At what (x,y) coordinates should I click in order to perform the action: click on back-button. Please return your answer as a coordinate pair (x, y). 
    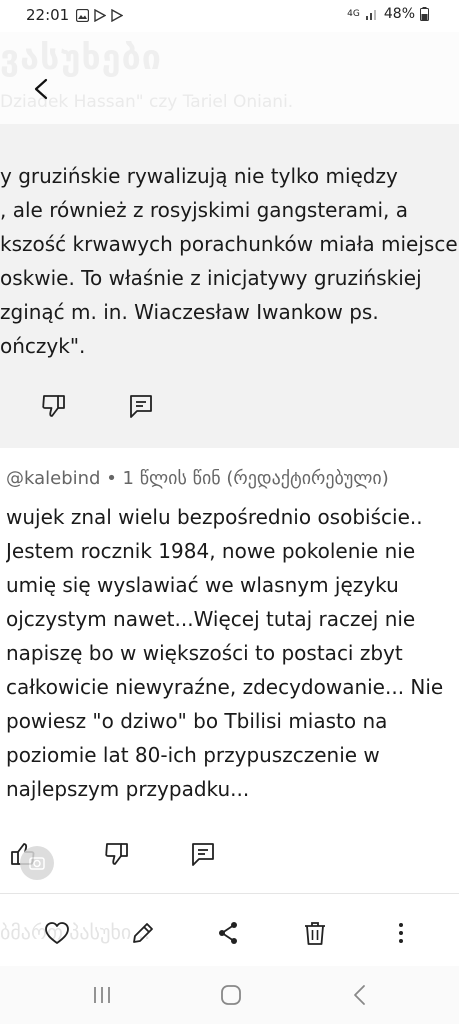
    Looking at the image, I should click on (41, 89).